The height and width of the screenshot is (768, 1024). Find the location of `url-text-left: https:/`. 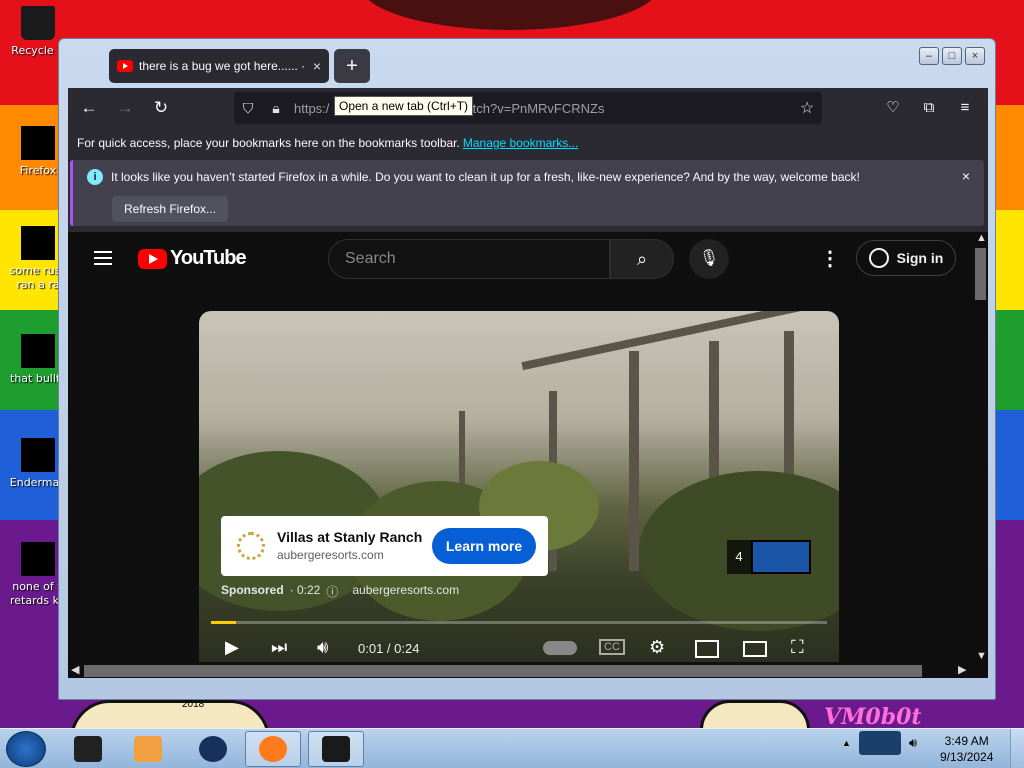

url-text-left: https:/ is located at coordinates (312, 108).